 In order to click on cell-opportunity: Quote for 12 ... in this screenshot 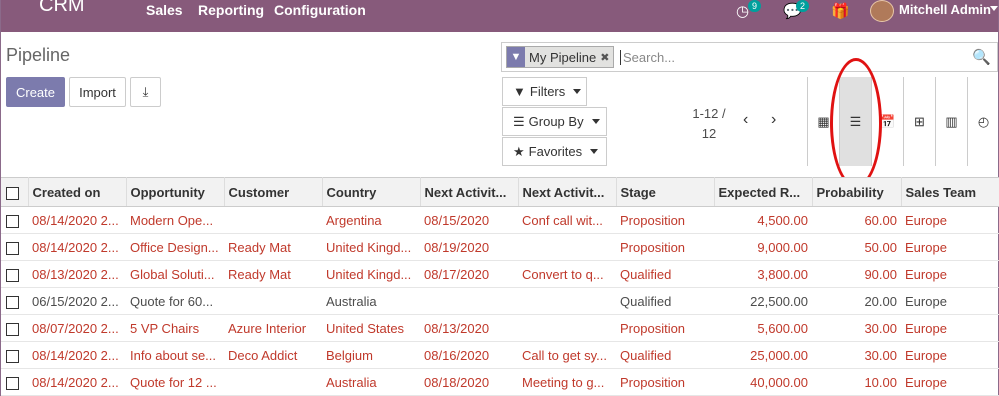, I will do `click(175, 382)`.